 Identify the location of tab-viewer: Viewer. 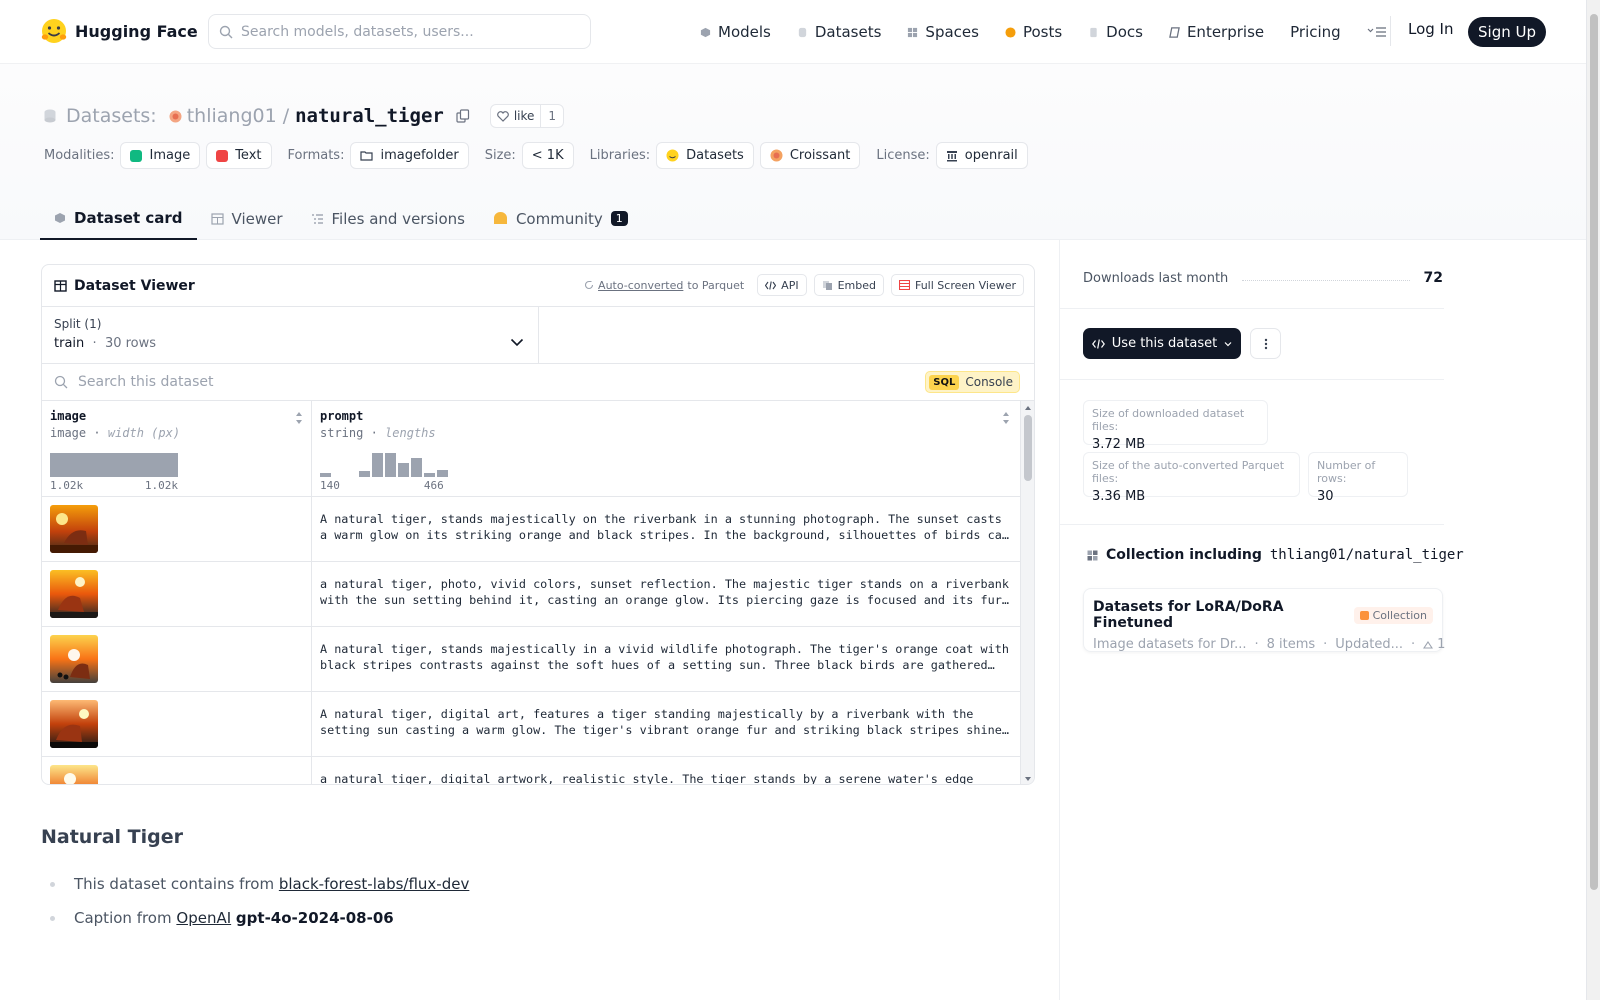
(247, 218).